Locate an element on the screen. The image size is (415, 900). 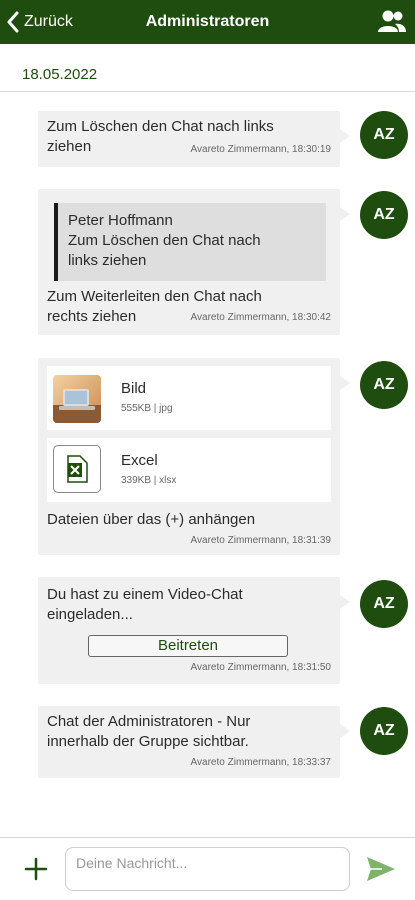
message-text-line: Zum Weiterleiten den Chat nach is located at coordinates (154, 296).